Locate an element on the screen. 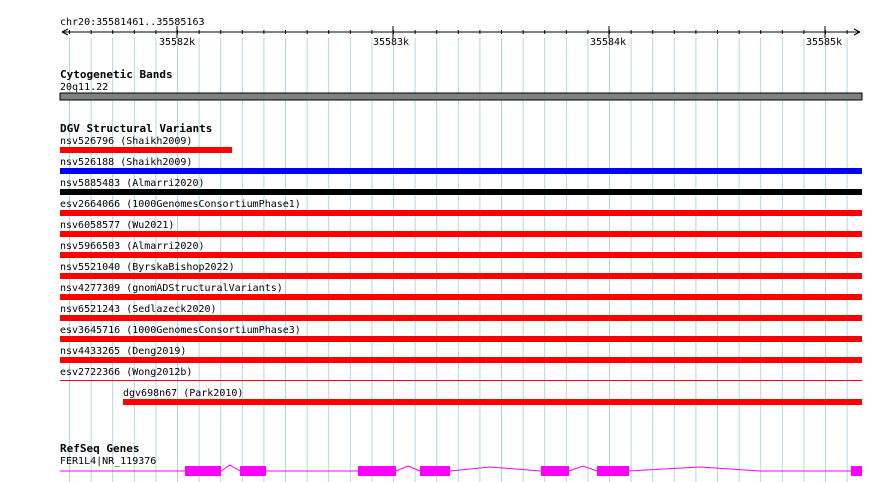 The width and height of the screenshot is (890, 482). track-title: RefSeq Genes is located at coordinates (99, 448).